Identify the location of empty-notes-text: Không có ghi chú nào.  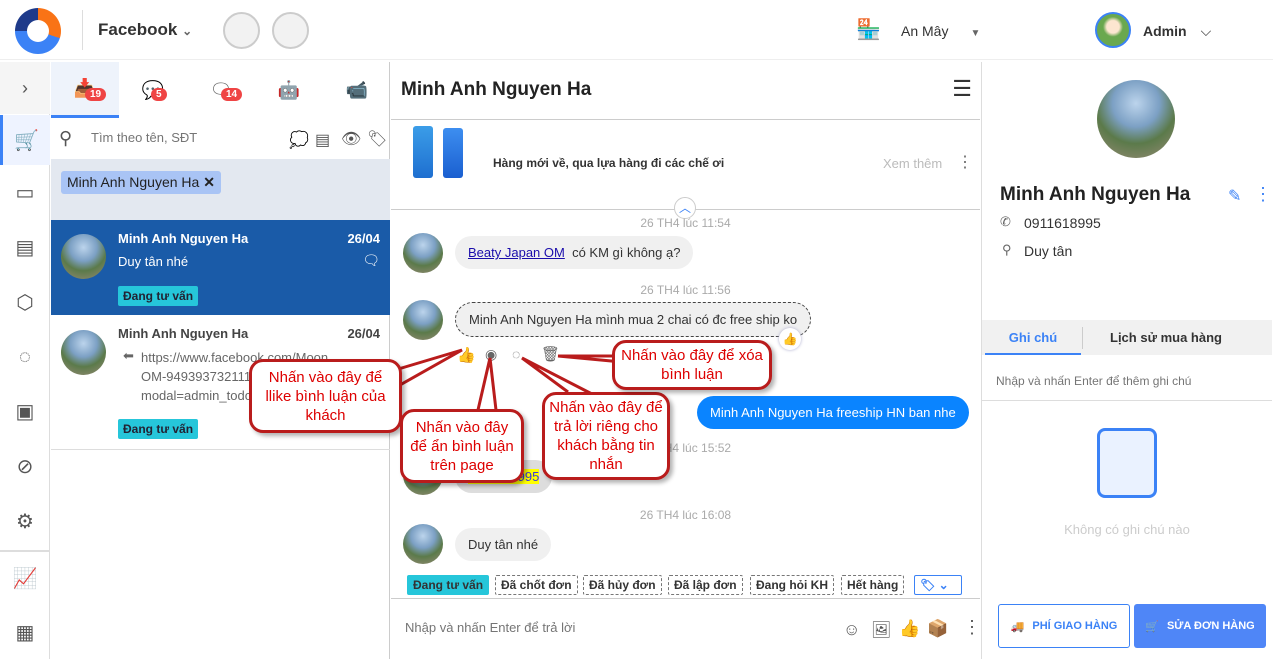
(1127, 529).